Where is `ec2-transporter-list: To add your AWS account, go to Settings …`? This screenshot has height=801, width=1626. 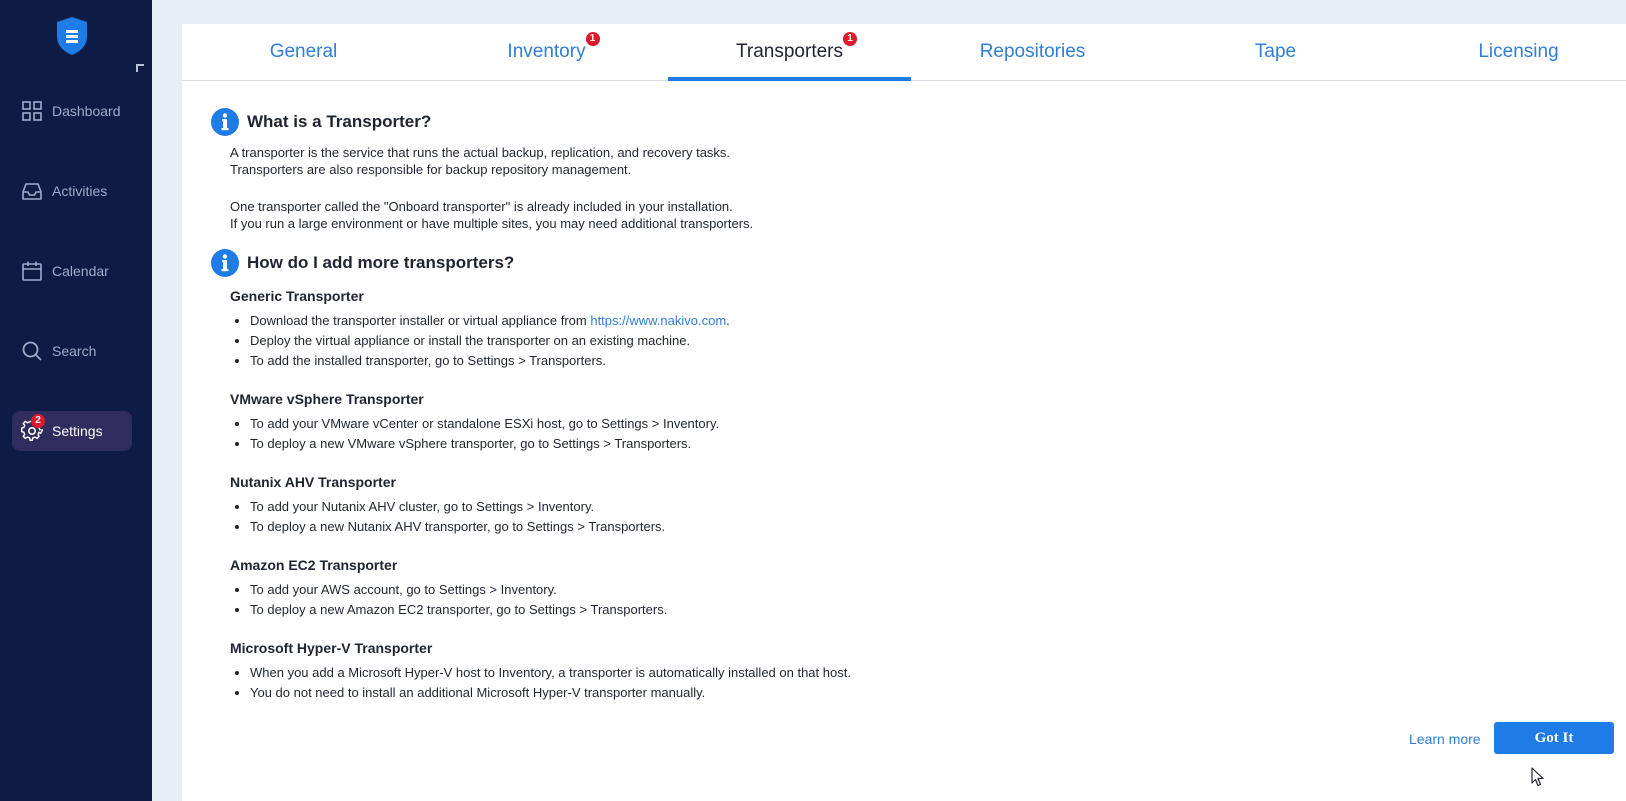 ec2-transporter-list: To add your AWS account, go to Settings … is located at coordinates (770, 600).